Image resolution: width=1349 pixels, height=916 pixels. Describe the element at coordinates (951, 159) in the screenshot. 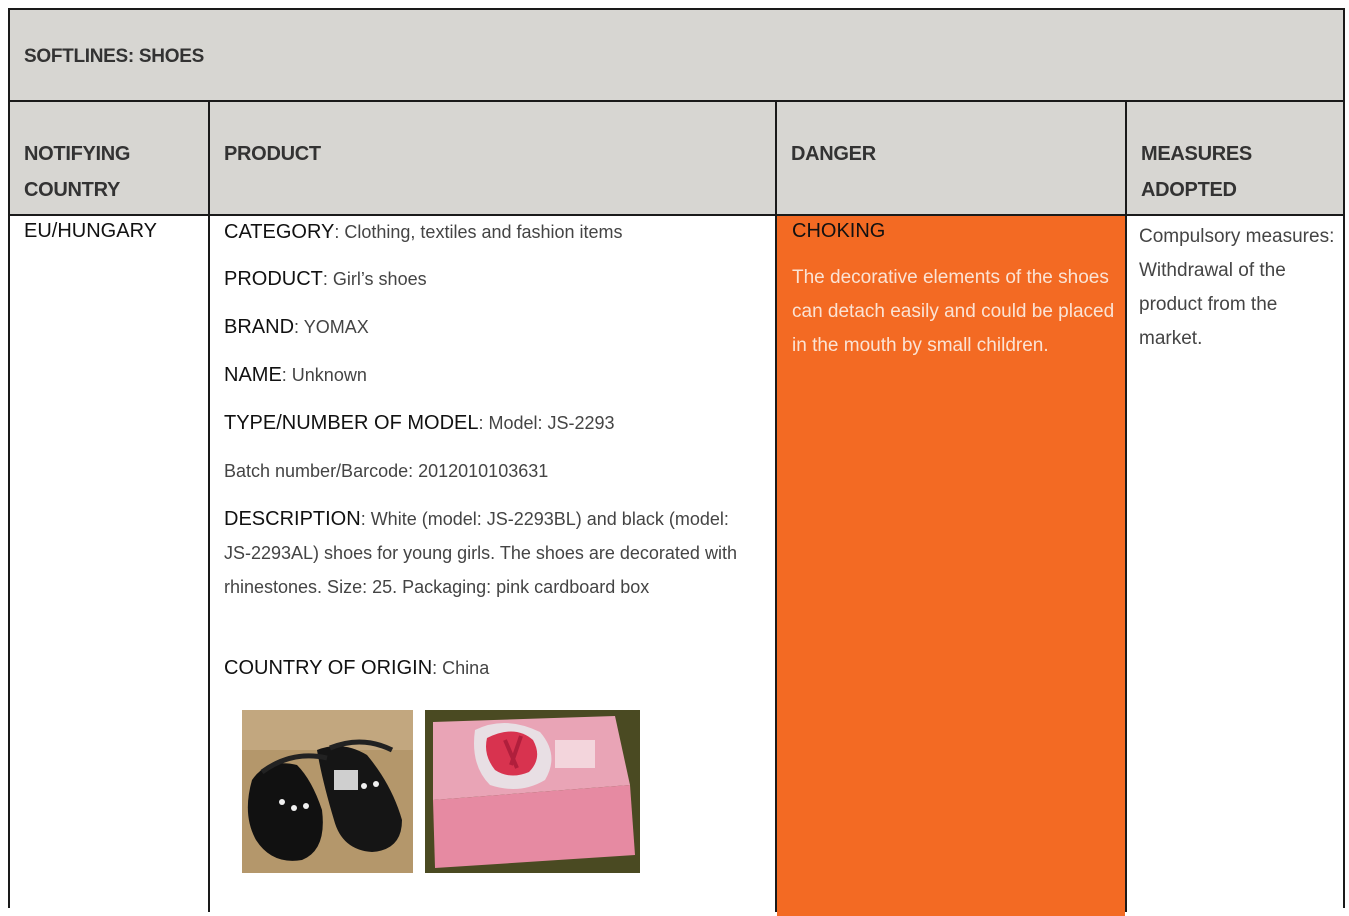

I see `header-danger: DANGER` at that location.